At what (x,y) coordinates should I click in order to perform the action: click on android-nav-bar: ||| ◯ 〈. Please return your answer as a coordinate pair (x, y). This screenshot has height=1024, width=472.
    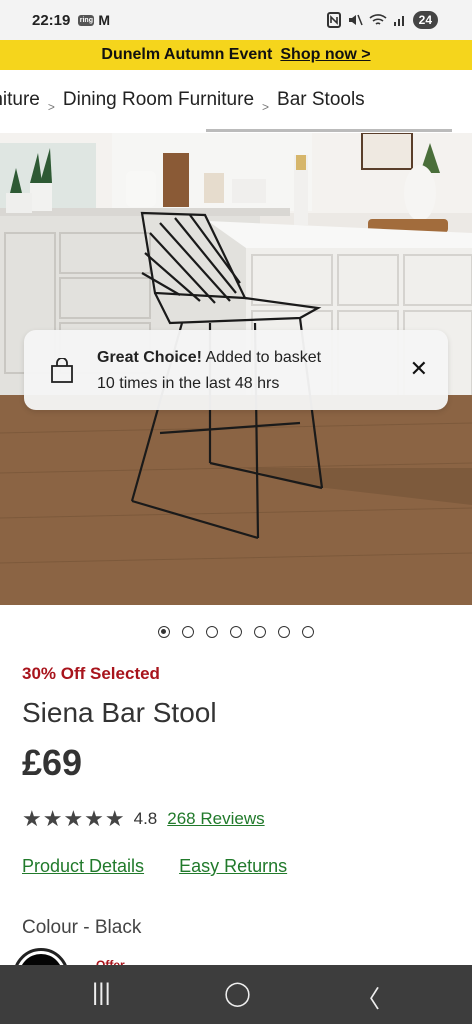
    Looking at the image, I should click on (236, 994).